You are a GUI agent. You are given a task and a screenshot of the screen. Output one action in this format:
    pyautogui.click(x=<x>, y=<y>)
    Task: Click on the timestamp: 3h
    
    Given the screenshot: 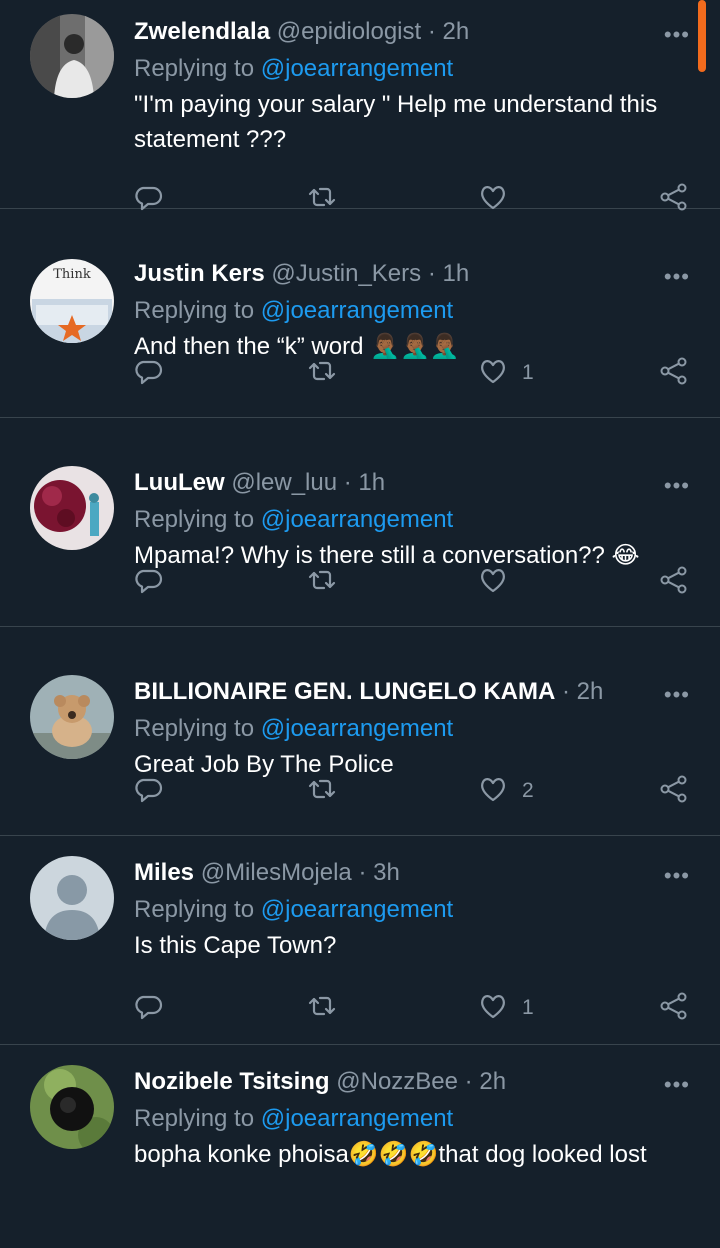 What is the action you would take?
    pyautogui.click(x=386, y=872)
    